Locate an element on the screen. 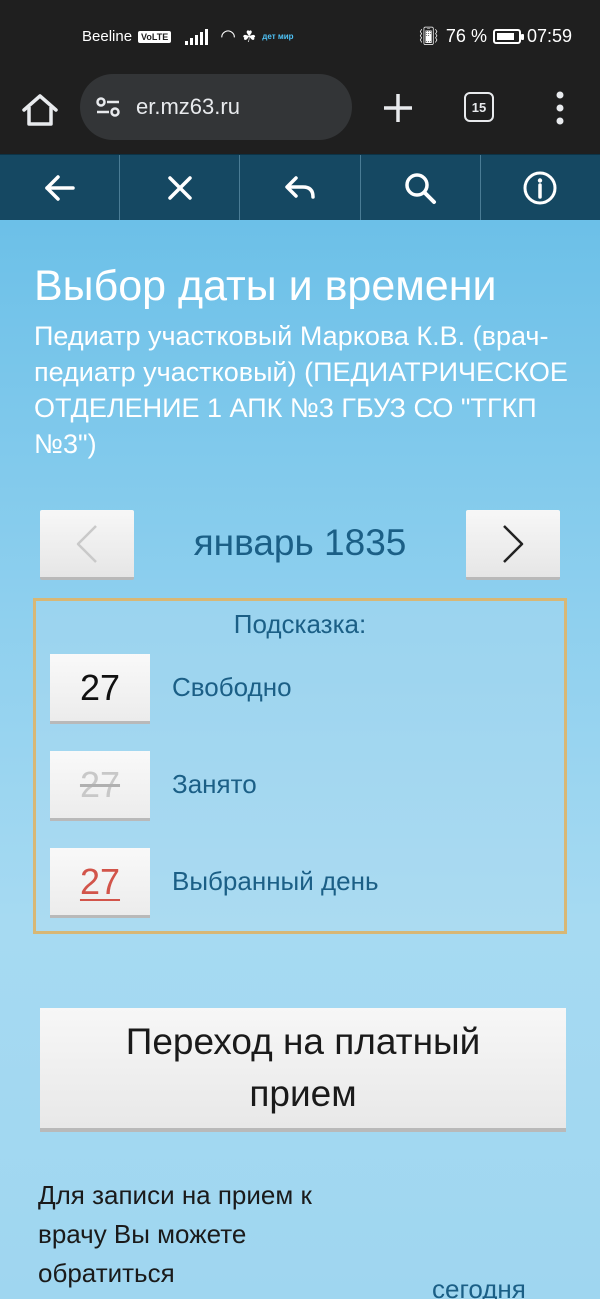 The width and height of the screenshot is (600, 1299). day-tile-free: 27 is located at coordinates (100, 689).